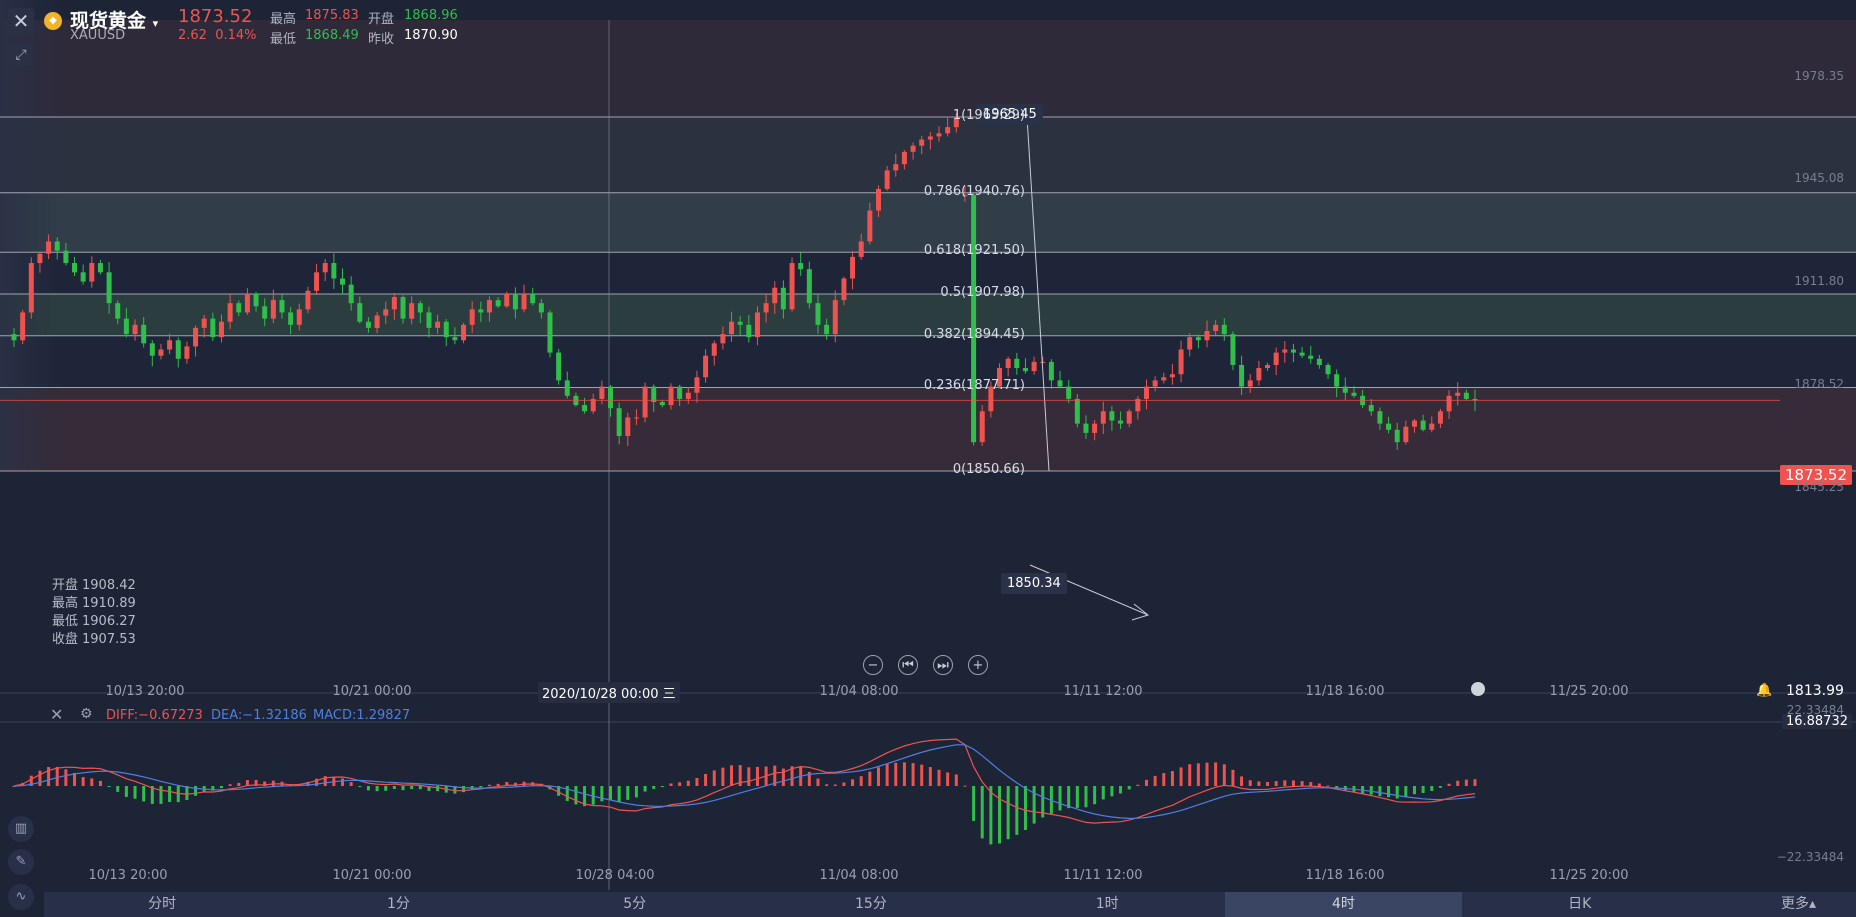  I want to click on zoom-in-icon: +, so click(978, 665).